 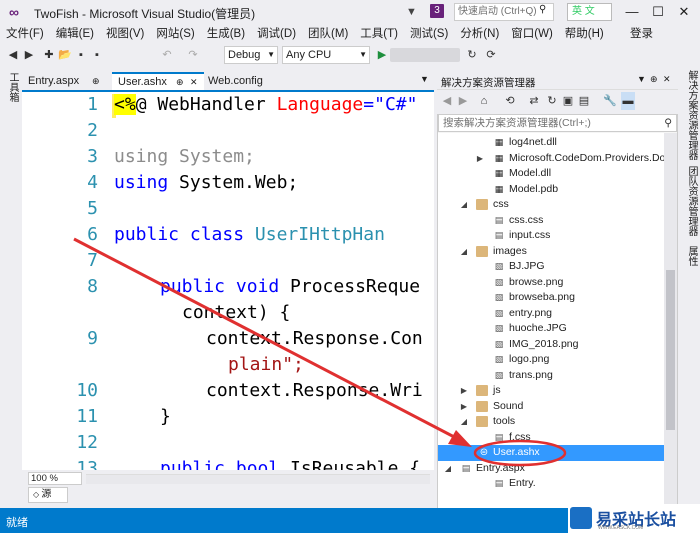 I want to click on status-text: 就绪, so click(x=17, y=523).